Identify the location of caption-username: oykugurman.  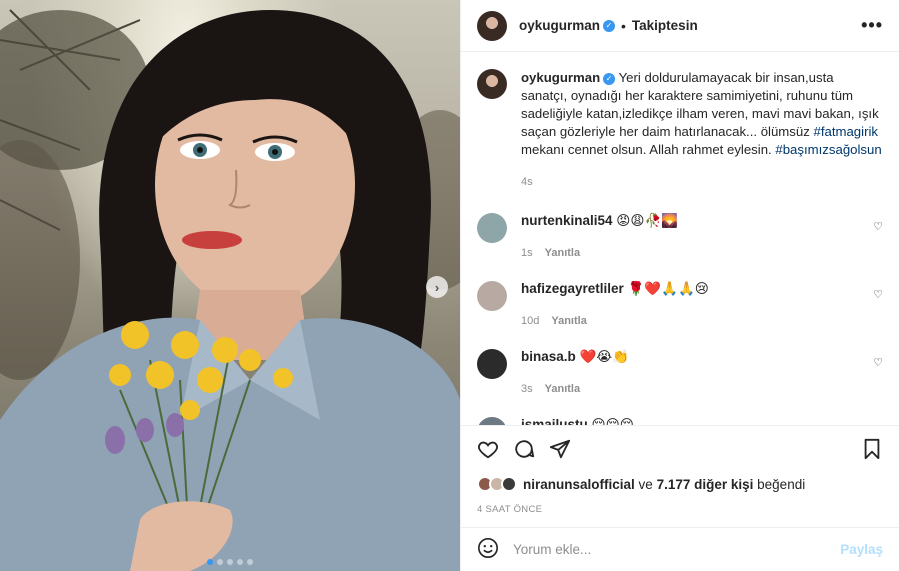
(560, 77).